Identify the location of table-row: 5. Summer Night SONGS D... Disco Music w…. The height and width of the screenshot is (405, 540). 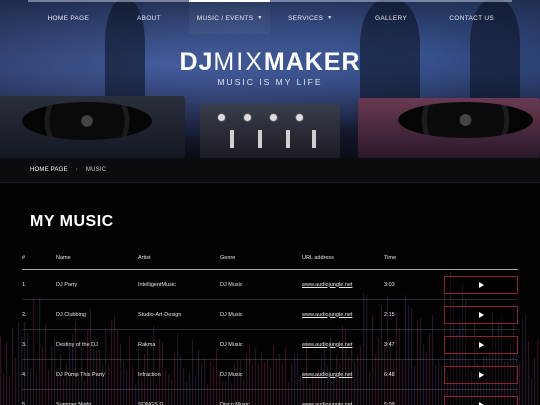
(270, 397).